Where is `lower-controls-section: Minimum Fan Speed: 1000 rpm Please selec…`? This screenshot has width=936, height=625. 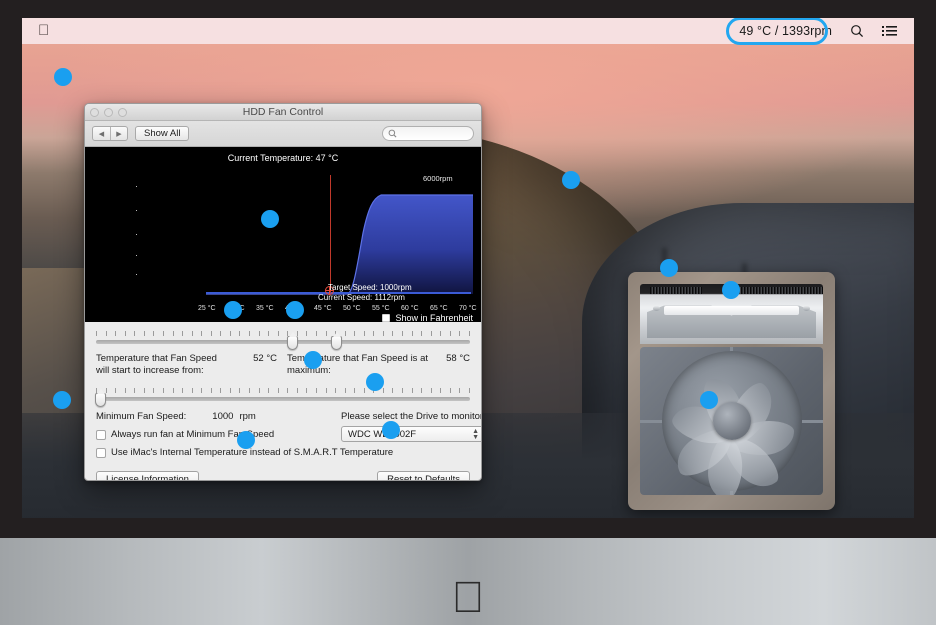 lower-controls-section: Minimum Fan Speed: 1000 rpm Please selec… is located at coordinates (288, 445).